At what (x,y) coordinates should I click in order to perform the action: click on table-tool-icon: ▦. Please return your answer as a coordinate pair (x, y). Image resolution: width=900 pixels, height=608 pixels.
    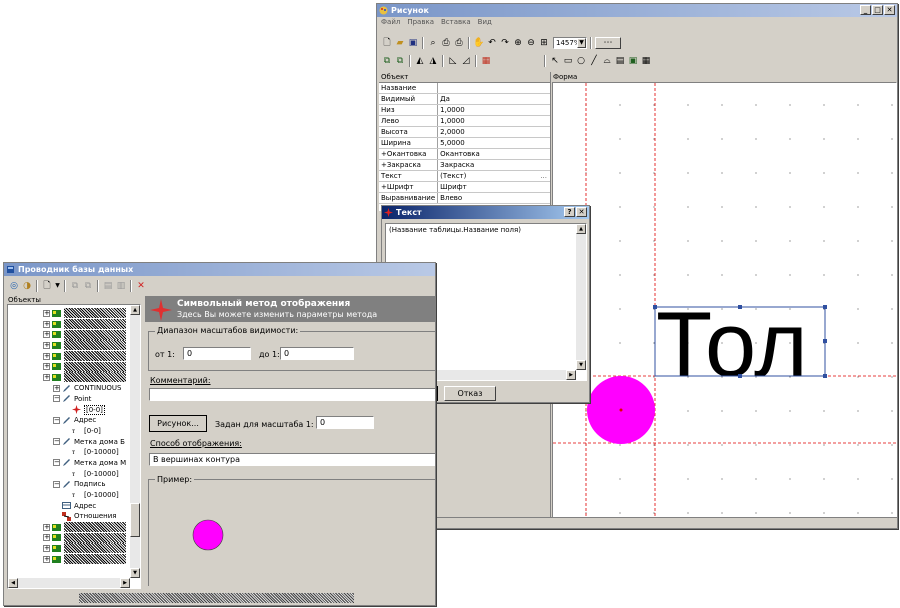
    Looking at the image, I should click on (646, 61).